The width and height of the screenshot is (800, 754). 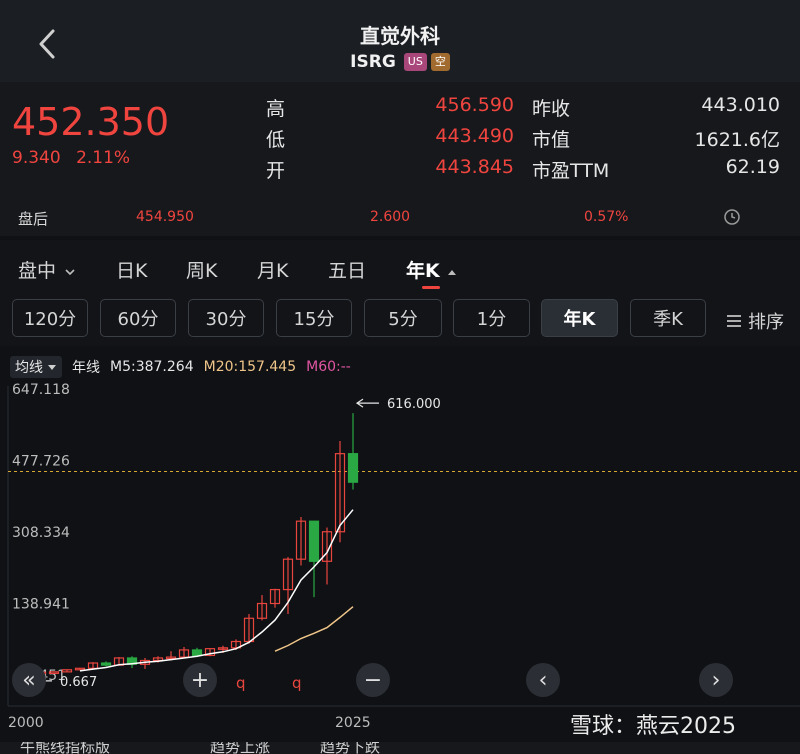 I want to click on after-hours-label: 盘后, so click(x=33, y=219).